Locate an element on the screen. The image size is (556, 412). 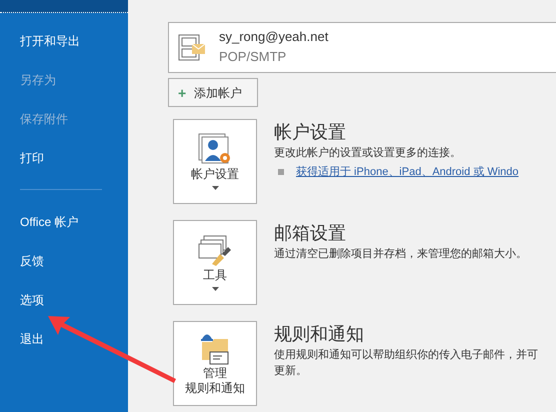
account-card: sy_rong@yeah.net POP/SMTP is located at coordinates (362, 47).